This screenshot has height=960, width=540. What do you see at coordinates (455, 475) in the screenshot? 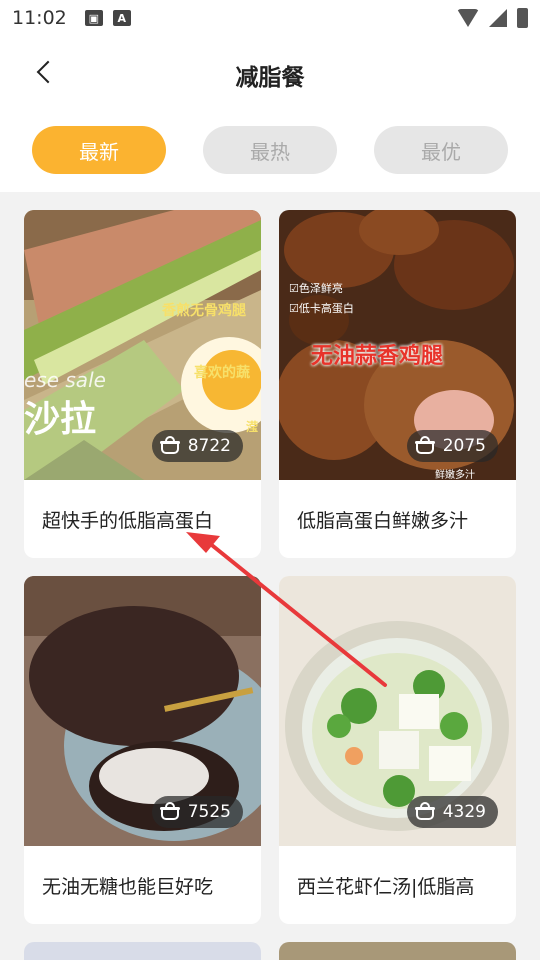
I see `image-caption: 鲜嫩多汁` at bounding box center [455, 475].